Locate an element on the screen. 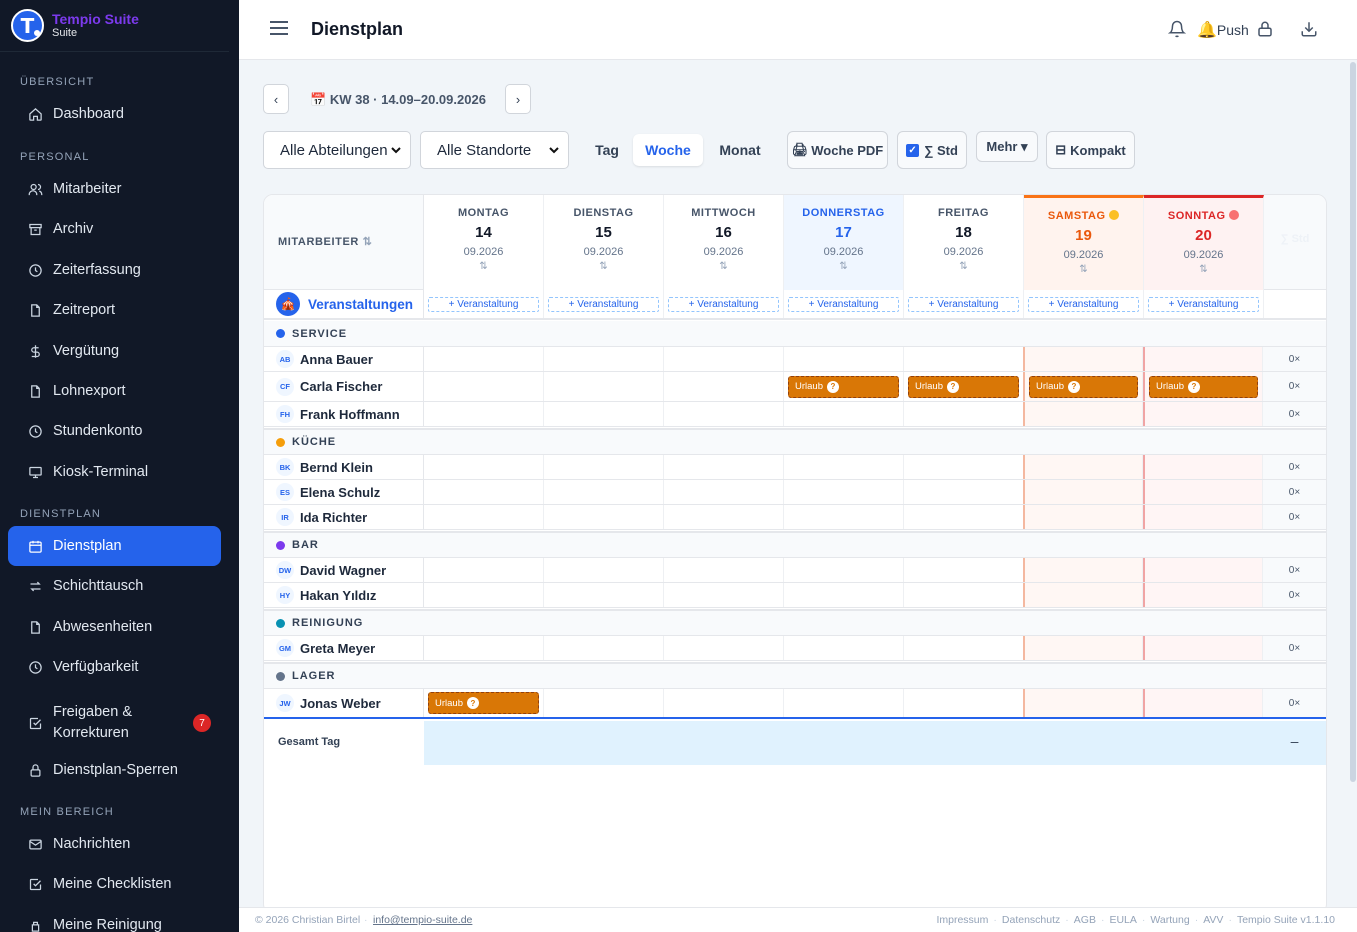  footer-link: Impressum is located at coordinates (962, 920).